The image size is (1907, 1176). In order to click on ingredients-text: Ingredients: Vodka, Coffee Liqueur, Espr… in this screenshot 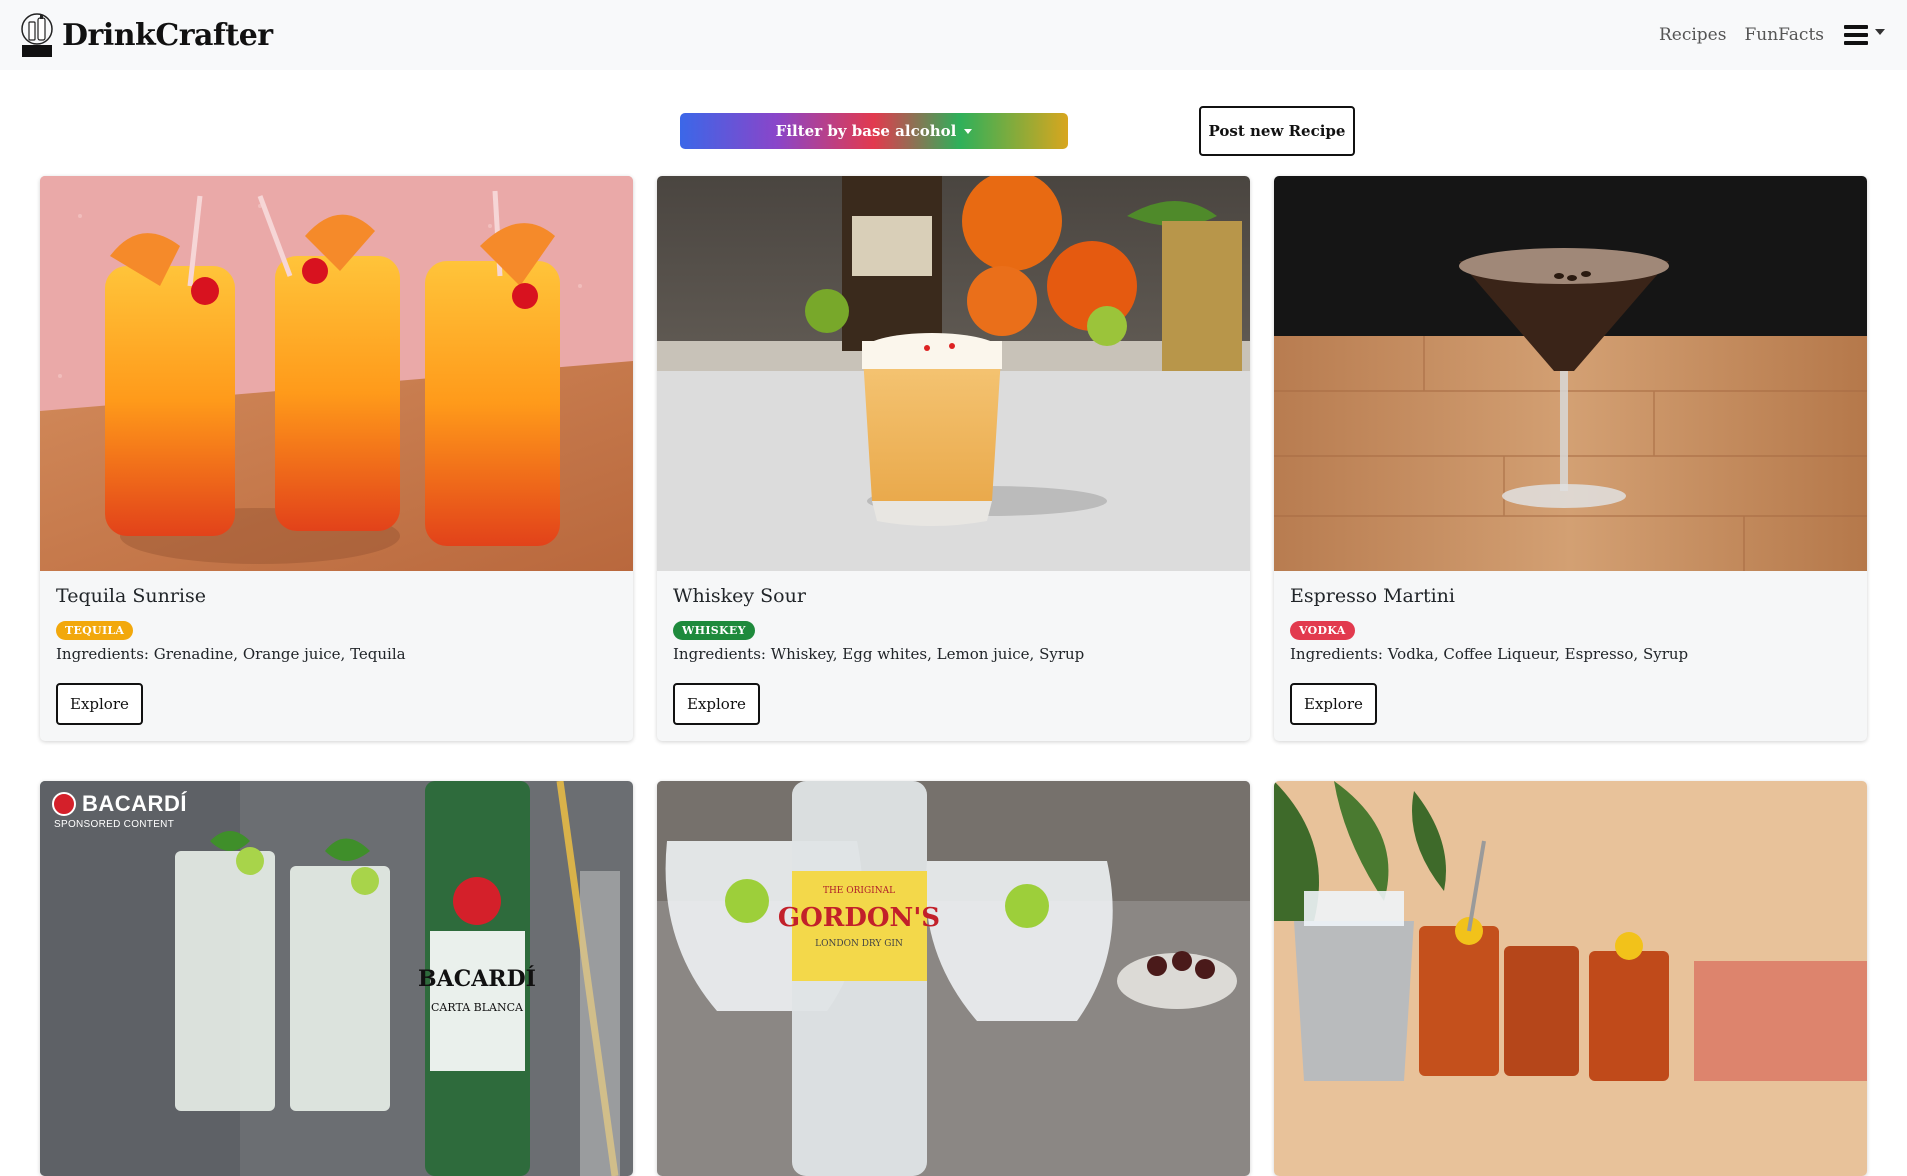, I will do `click(1489, 654)`.